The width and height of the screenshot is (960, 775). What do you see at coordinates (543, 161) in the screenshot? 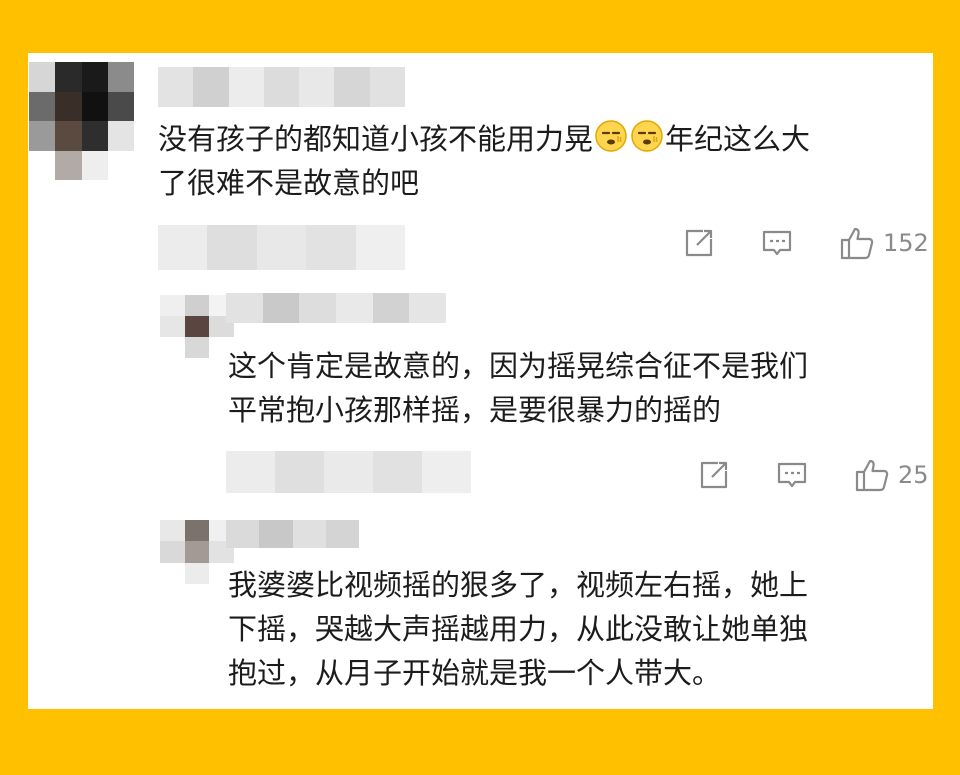
I see `comment-text: 没有孩子的都知道小孩不能用力晃 年纪这么大 了很难不是故意的吧` at bounding box center [543, 161].